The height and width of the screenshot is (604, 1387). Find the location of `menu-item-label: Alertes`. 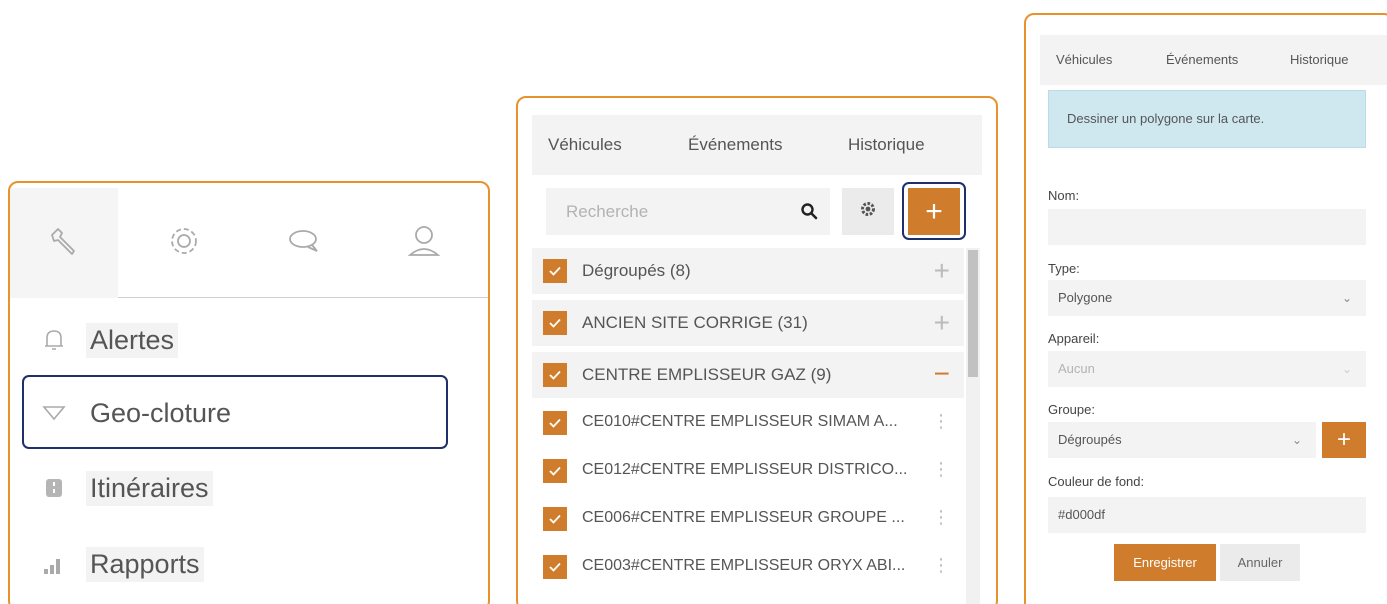

menu-item-label: Alertes is located at coordinates (132, 340).